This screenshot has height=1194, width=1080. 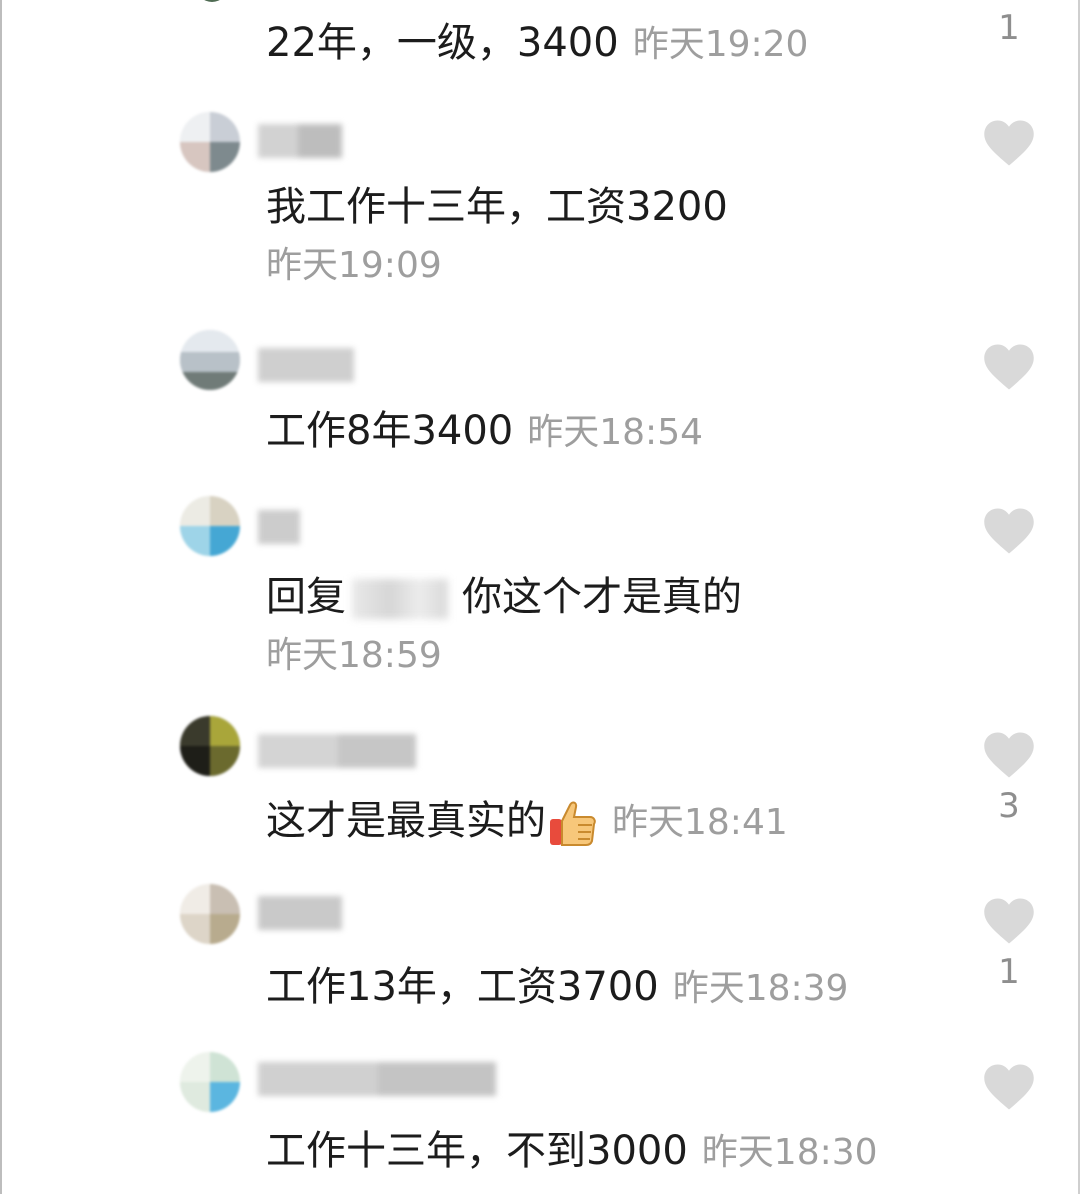 What do you see at coordinates (477, 1151) in the screenshot?
I see `comment-content: 工作十三年，不到3000` at bounding box center [477, 1151].